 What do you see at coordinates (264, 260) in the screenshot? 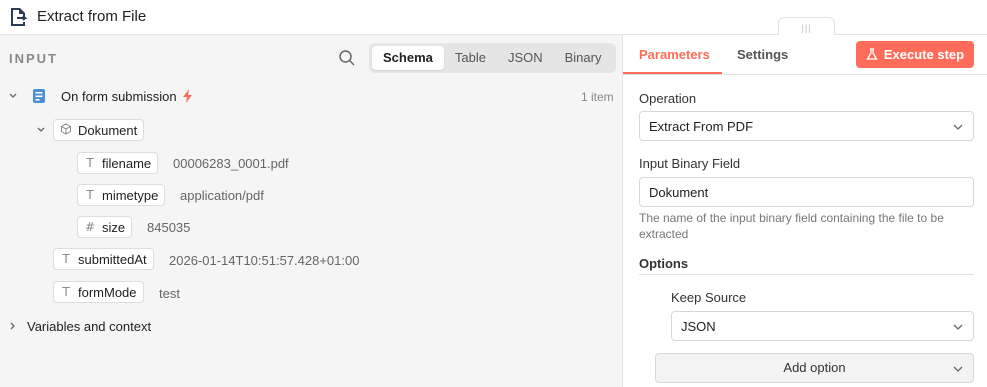
I see `field-value: 2026-01-14T10:51:57.428+01:00` at bounding box center [264, 260].